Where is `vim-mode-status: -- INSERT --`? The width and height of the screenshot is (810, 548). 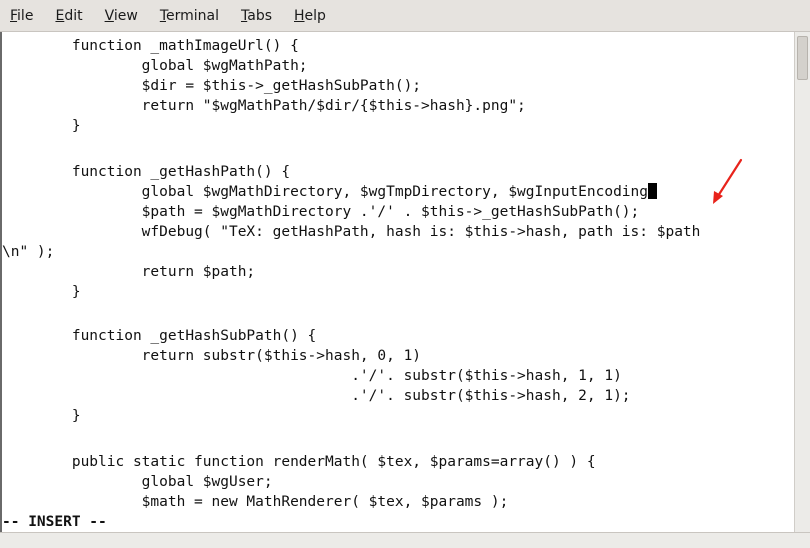
vim-mode-status: -- INSERT -- is located at coordinates (54, 522).